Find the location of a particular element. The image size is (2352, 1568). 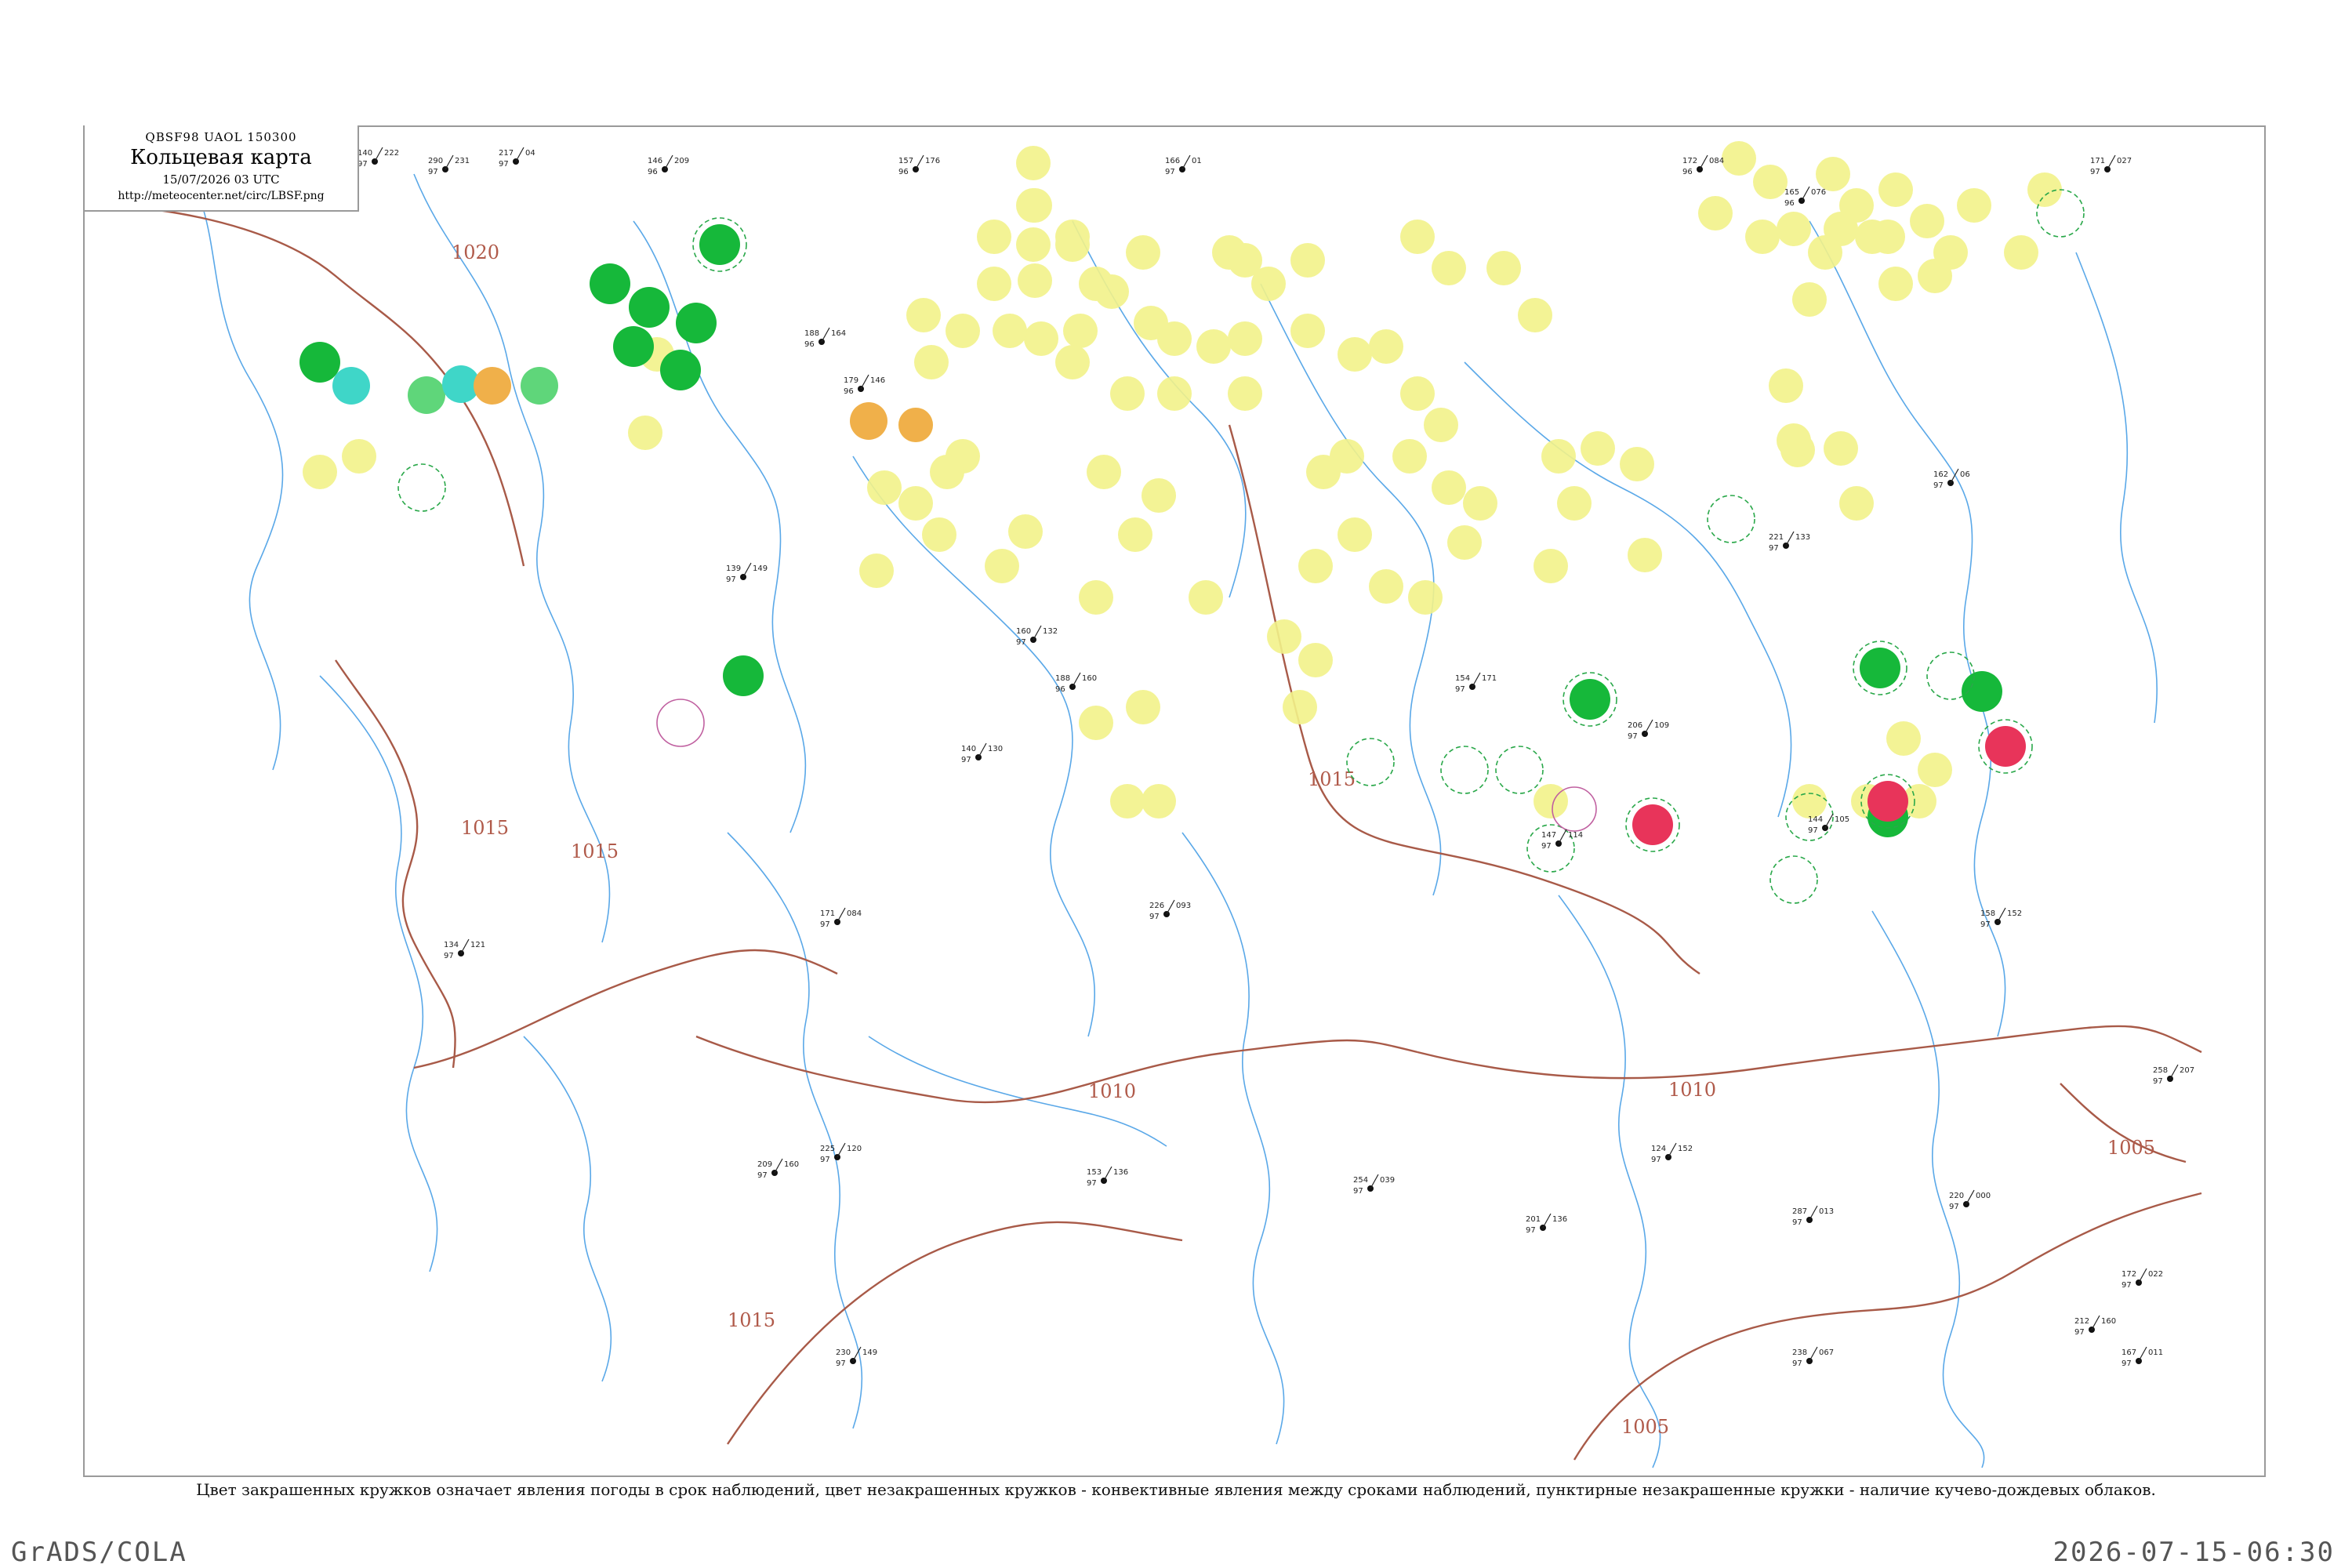

svg-text: 162 is located at coordinates (1940, 474).